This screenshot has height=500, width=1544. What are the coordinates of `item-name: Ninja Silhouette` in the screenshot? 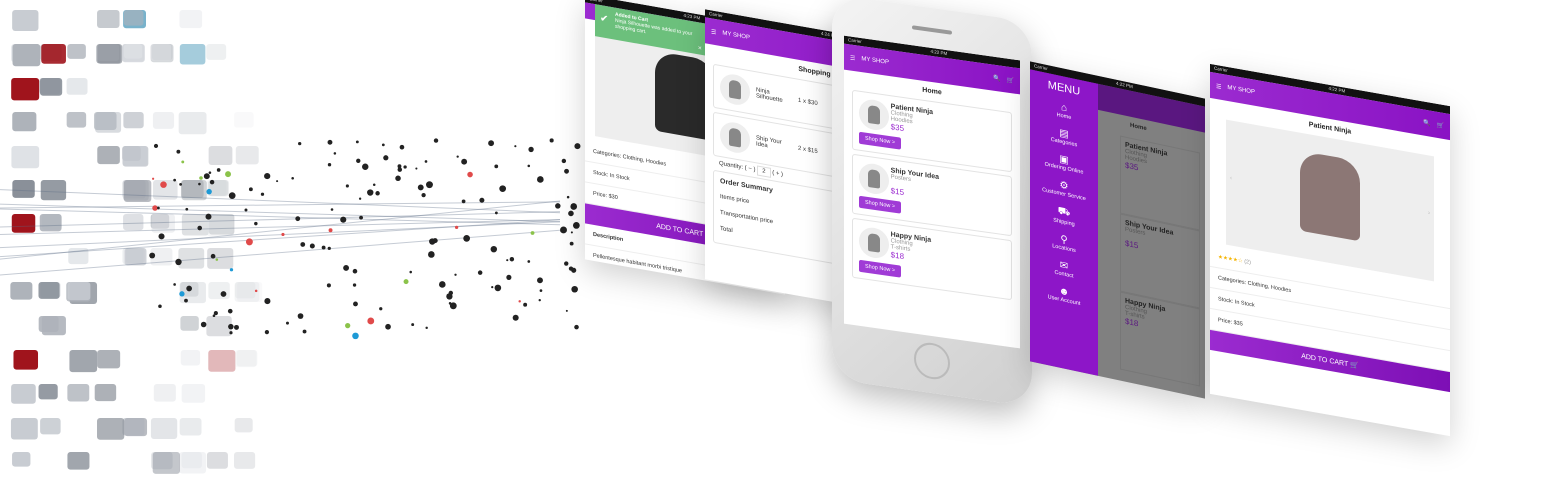 It's located at (769, 95).